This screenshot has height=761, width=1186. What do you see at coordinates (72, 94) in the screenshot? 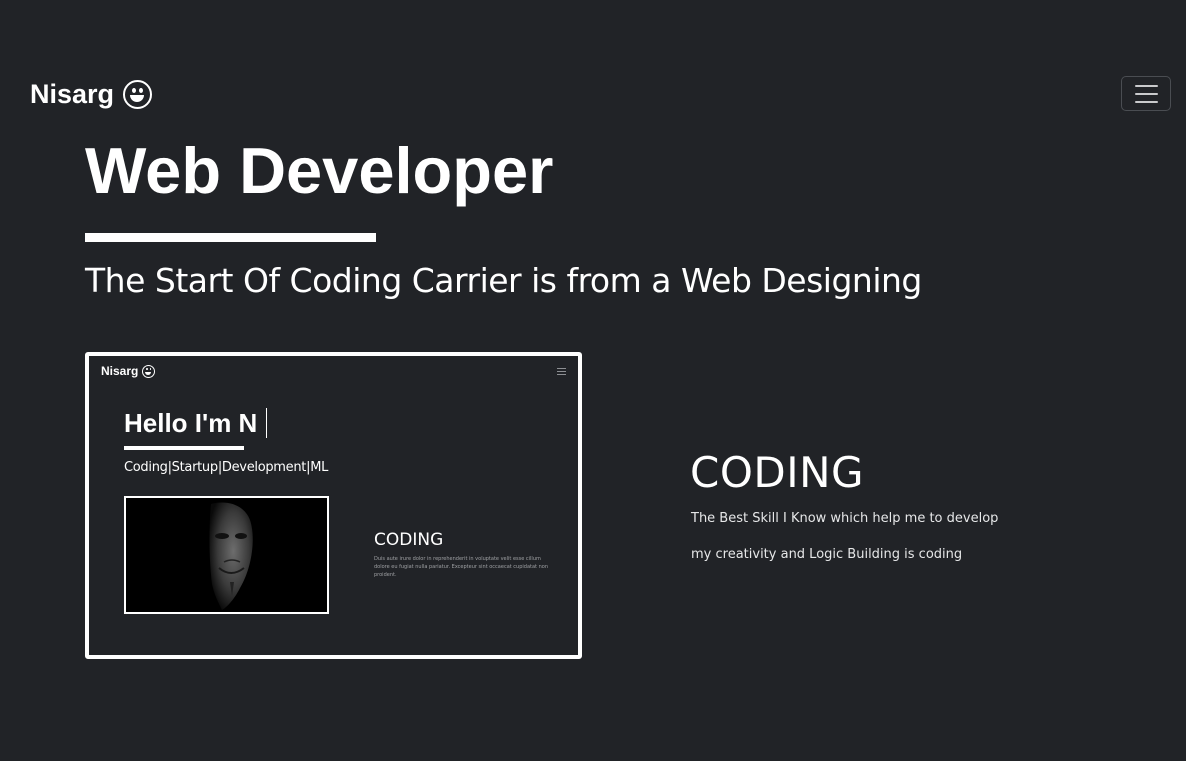
I see `brand-name: Nisarg` at bounding box center [72, 94].